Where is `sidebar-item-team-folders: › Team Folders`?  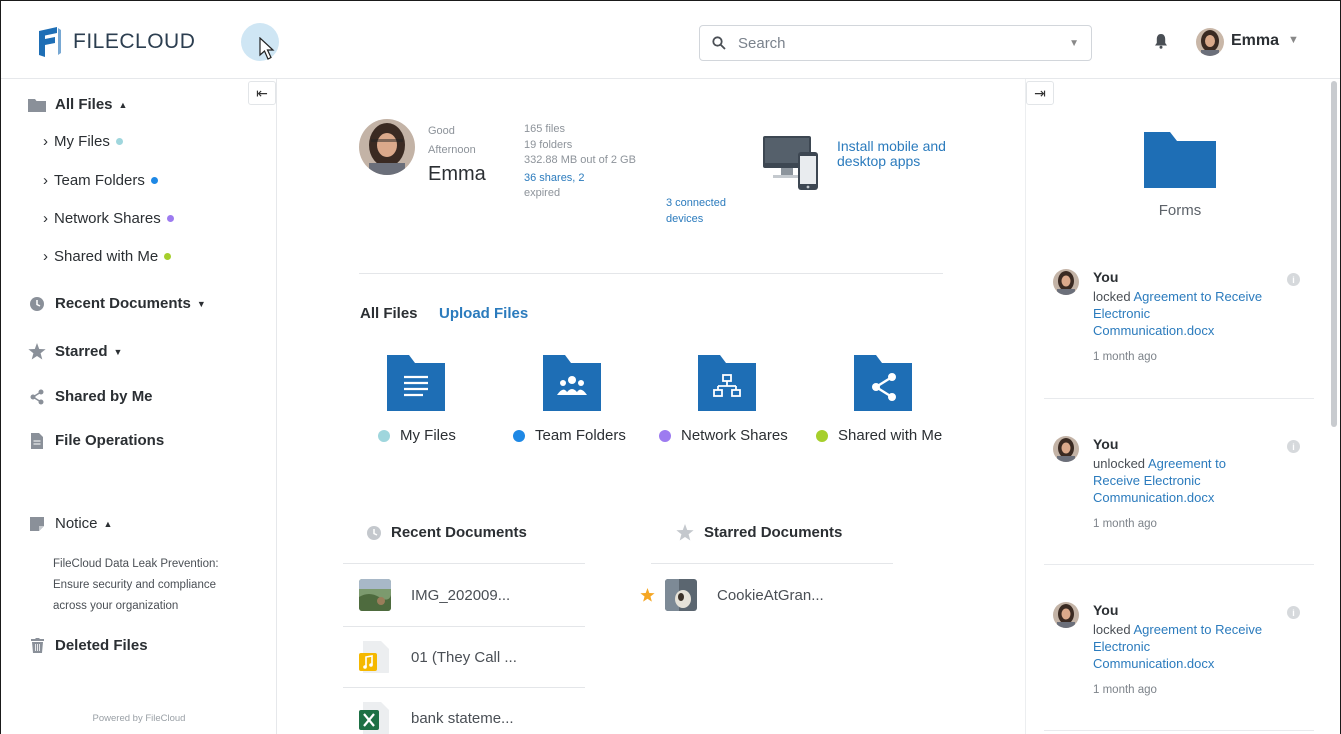 sidebar-item-team-folders: › Team Folders is located at coordinates (100, 180).